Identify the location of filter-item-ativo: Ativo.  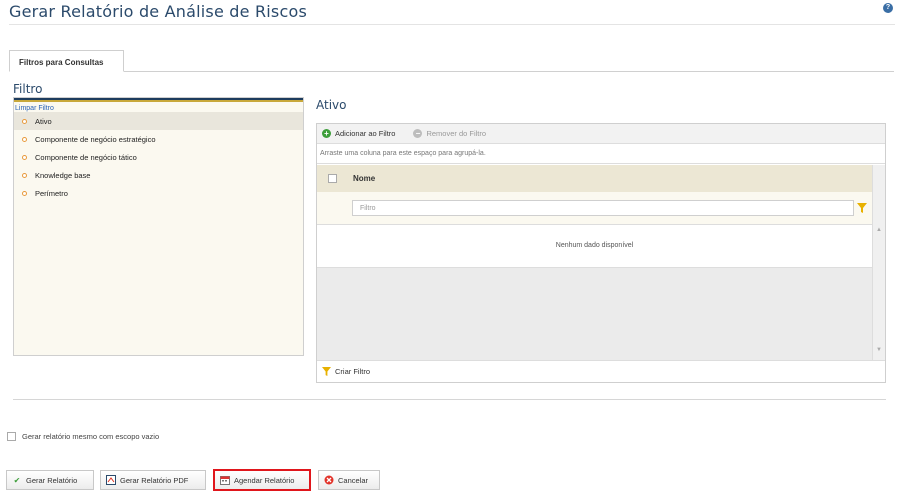
(158, 121).